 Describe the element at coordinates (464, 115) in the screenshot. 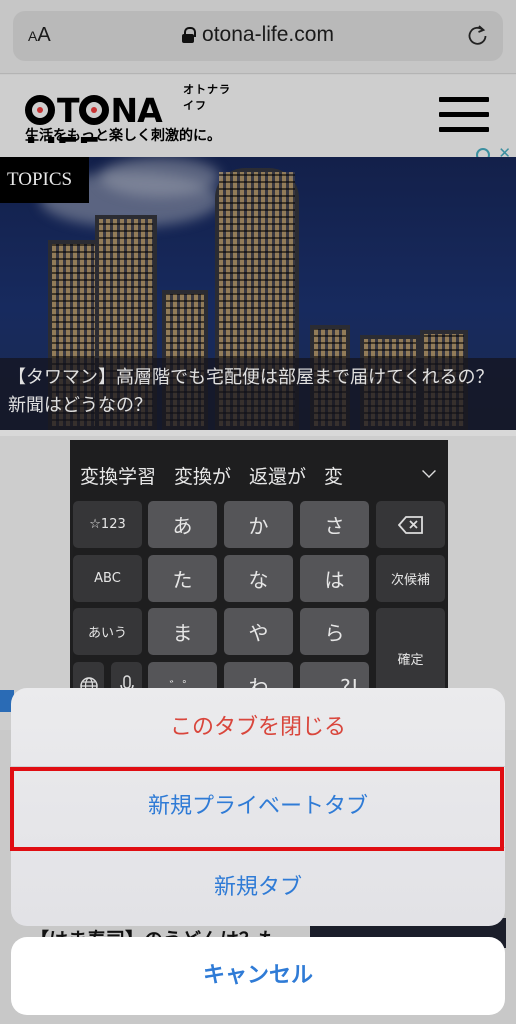

I see `hamburger-menu-icon` at that location.